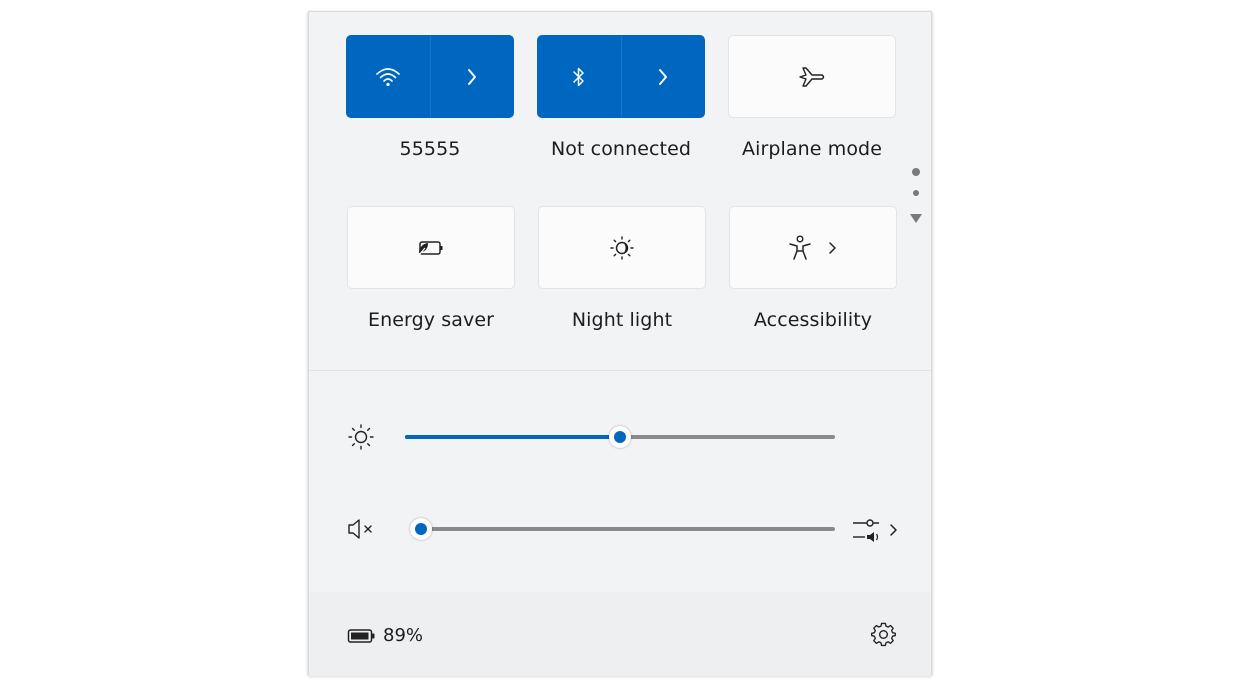 This screenshot has height=687, width=1240. I want to click on quick-settings-footer: 89%, so click(620, 634).